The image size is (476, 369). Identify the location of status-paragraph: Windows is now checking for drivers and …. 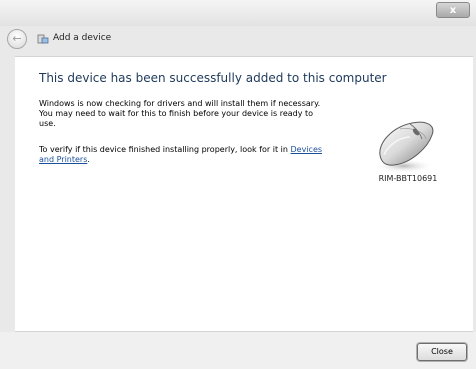
(180, 113).